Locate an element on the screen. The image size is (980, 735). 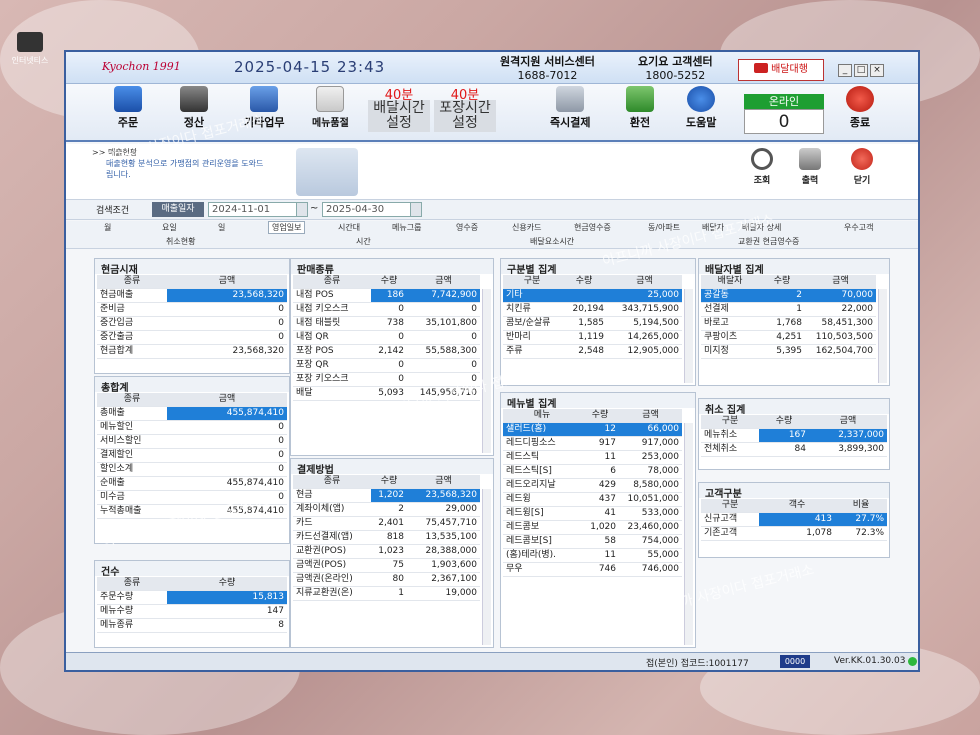
table-row: 콤보/순살류 1,585 5,194,500 is located at coordinates (592, 324).